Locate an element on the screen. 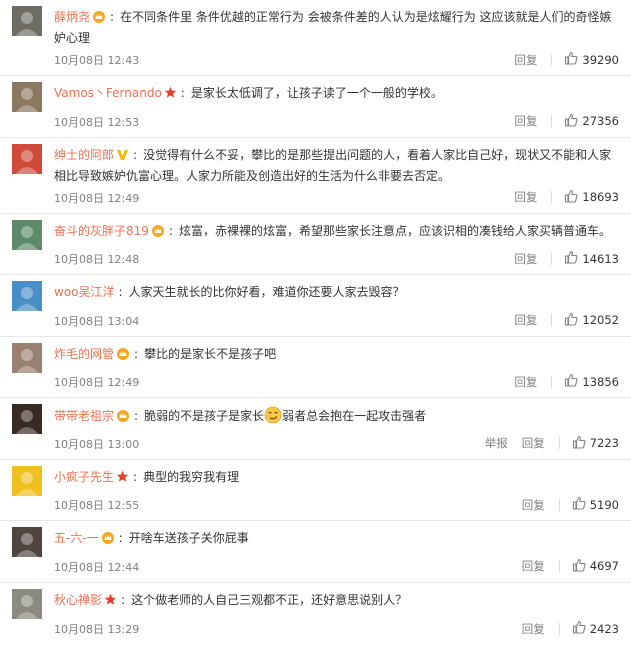 The height and width of the screenshot is (657, 631). like-button: 4697 is located at coordinates (595, 566).